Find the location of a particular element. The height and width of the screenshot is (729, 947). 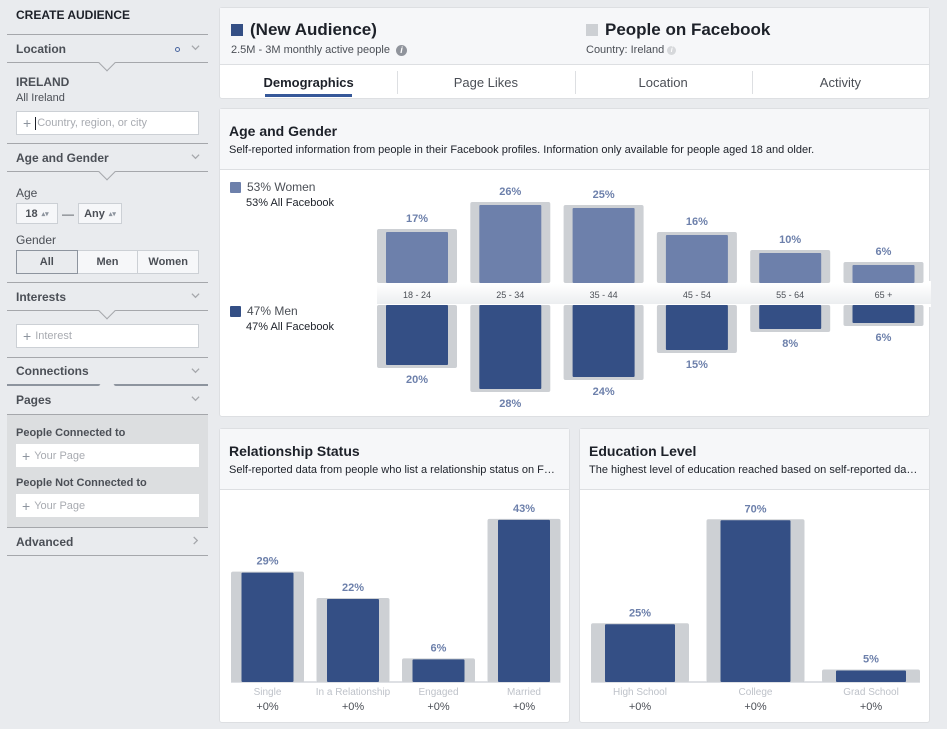

location-section-label: Location is located at coordinates (41, 48).